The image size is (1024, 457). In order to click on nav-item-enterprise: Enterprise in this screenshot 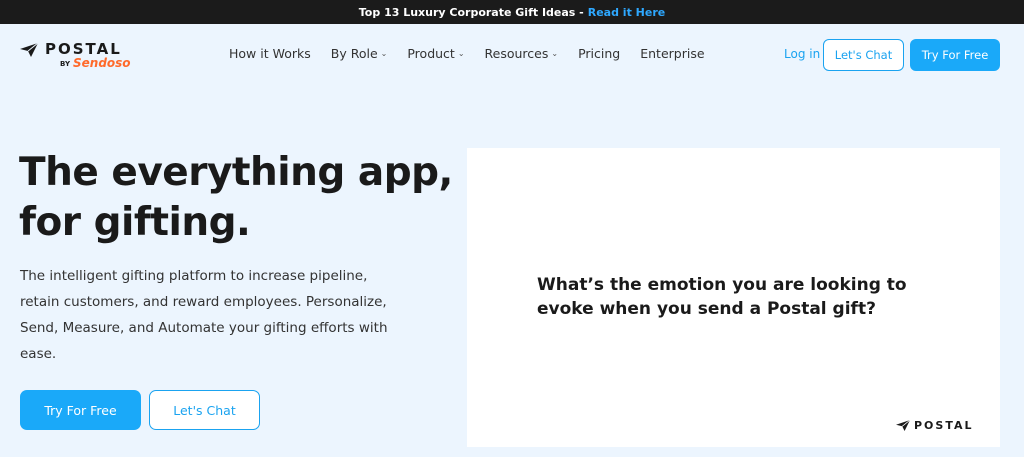, I will do `click(672, 53)`.